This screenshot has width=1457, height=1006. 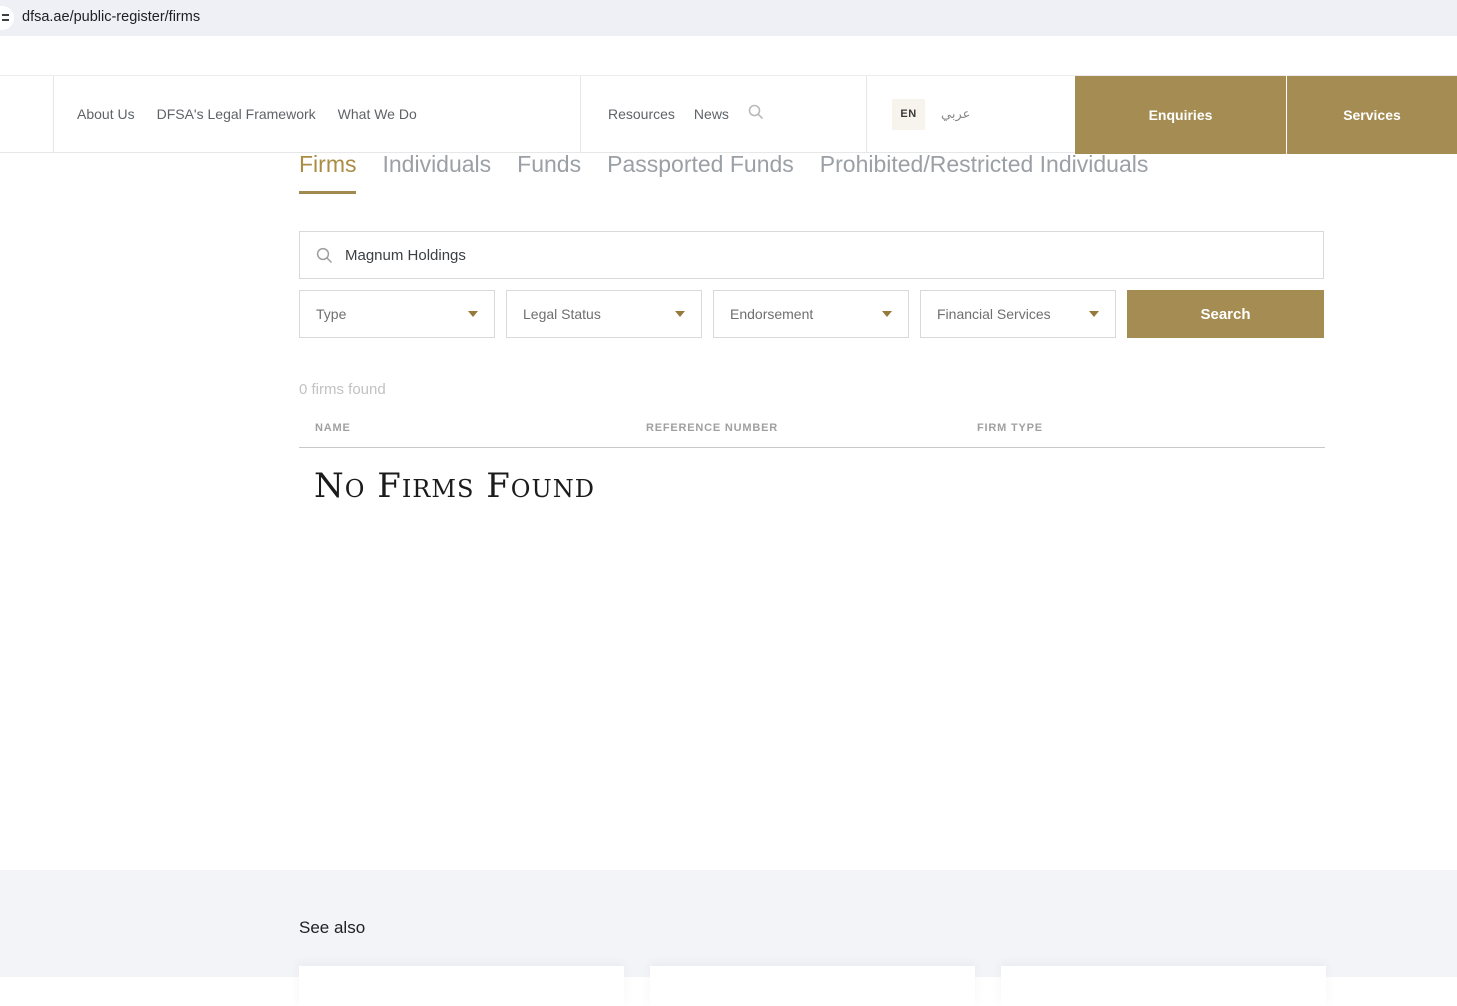 I want to click on financial-services-dropdown: Financial Services, so click(x=1018, y=314).